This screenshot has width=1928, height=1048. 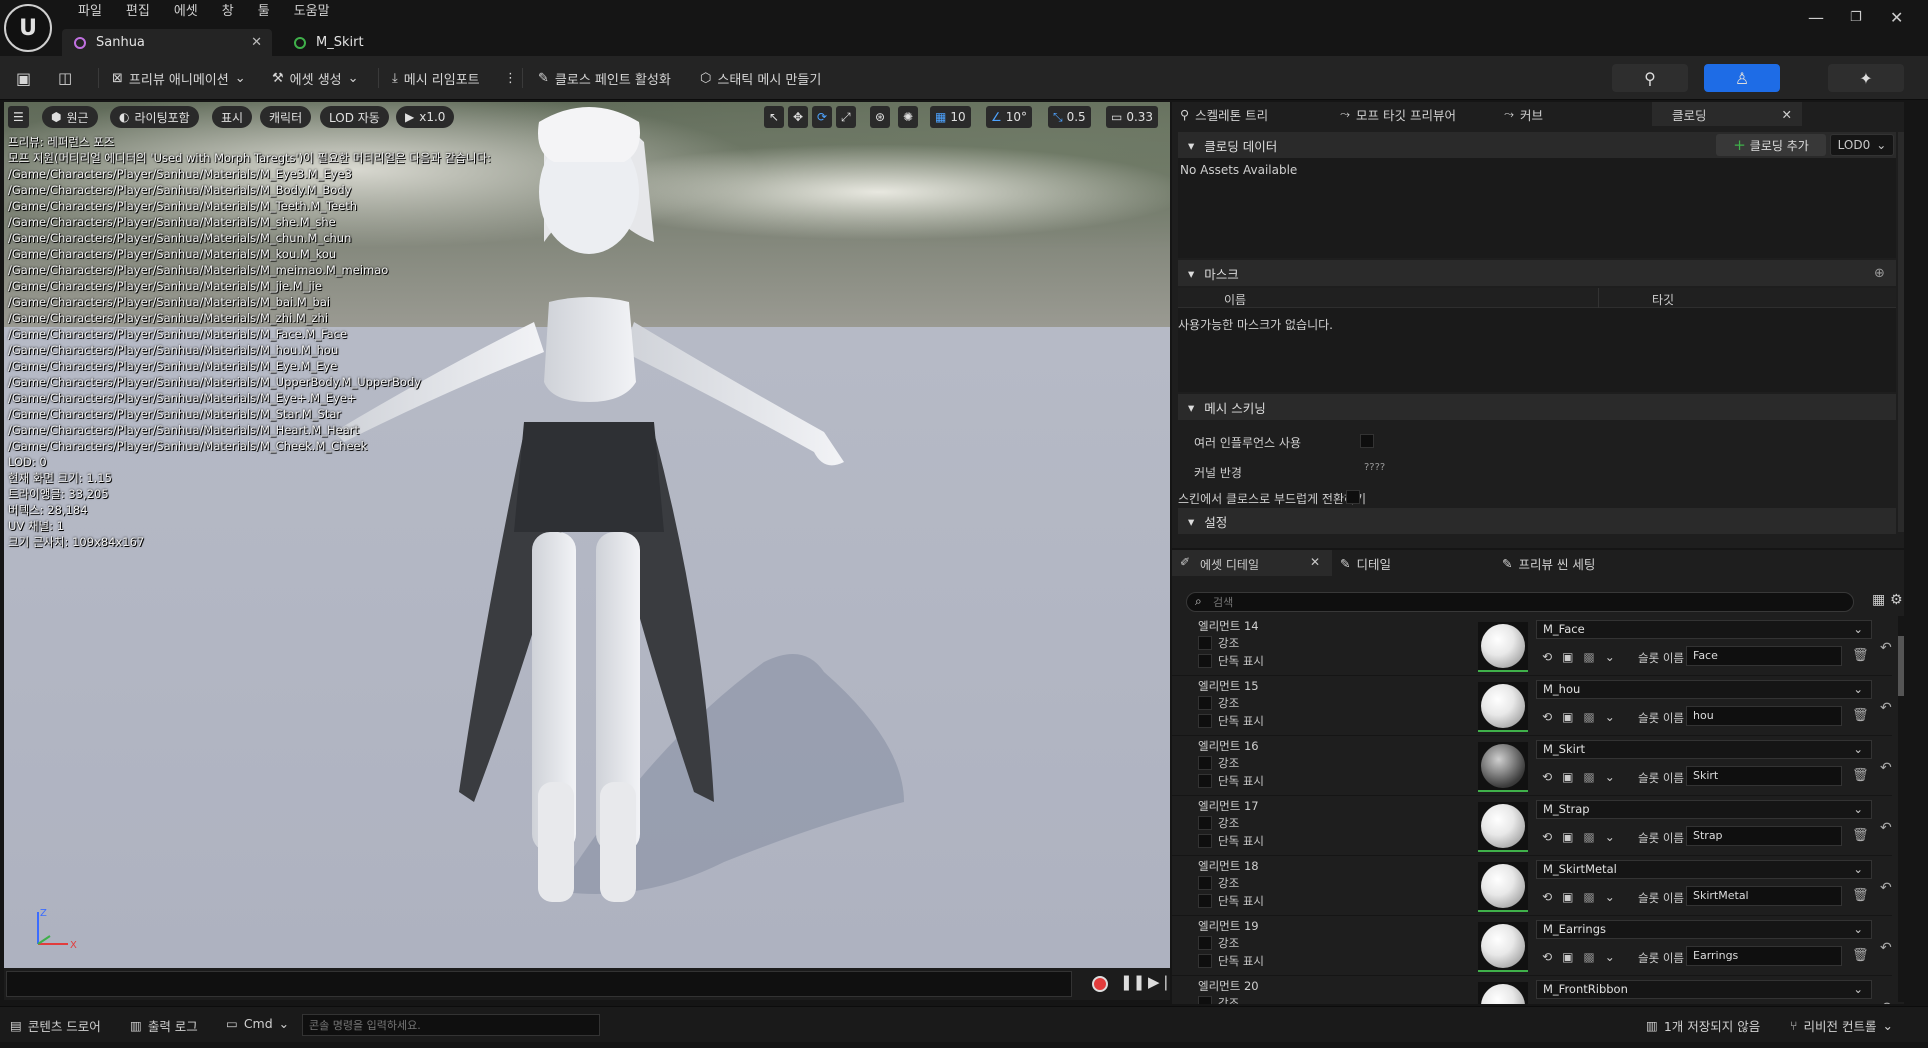 What do you see at coordinates (822, 117) in the screenshot?
I see `rotate-tool-icon: ⟳` at bounding box center [822, 117].